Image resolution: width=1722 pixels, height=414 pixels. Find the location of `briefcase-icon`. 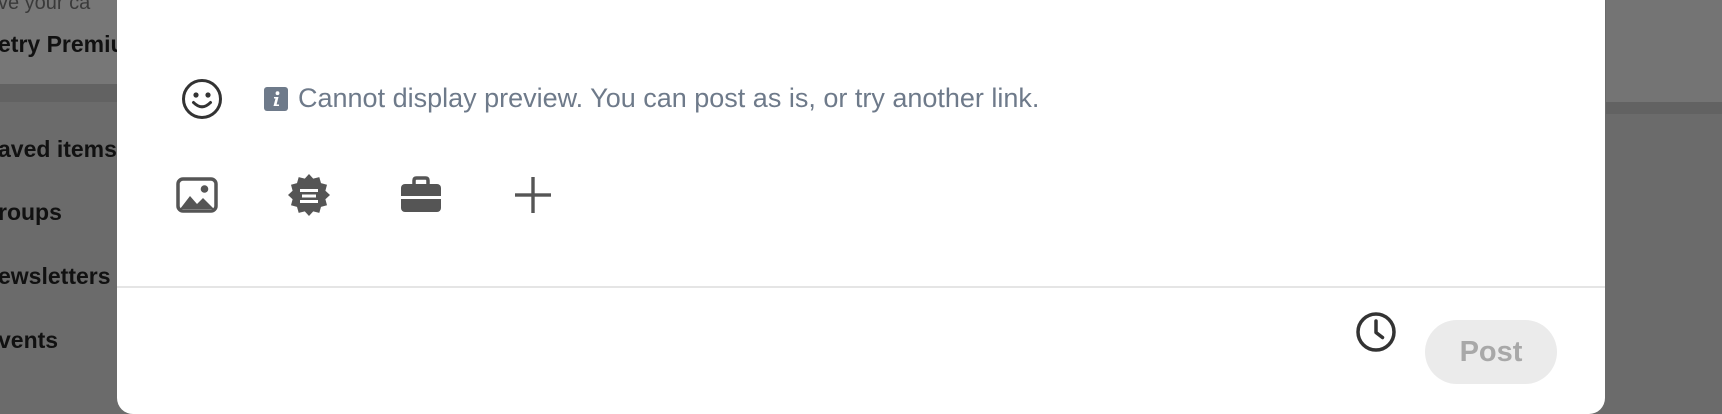

briefcase-icon is located at coordinates (421, 194).